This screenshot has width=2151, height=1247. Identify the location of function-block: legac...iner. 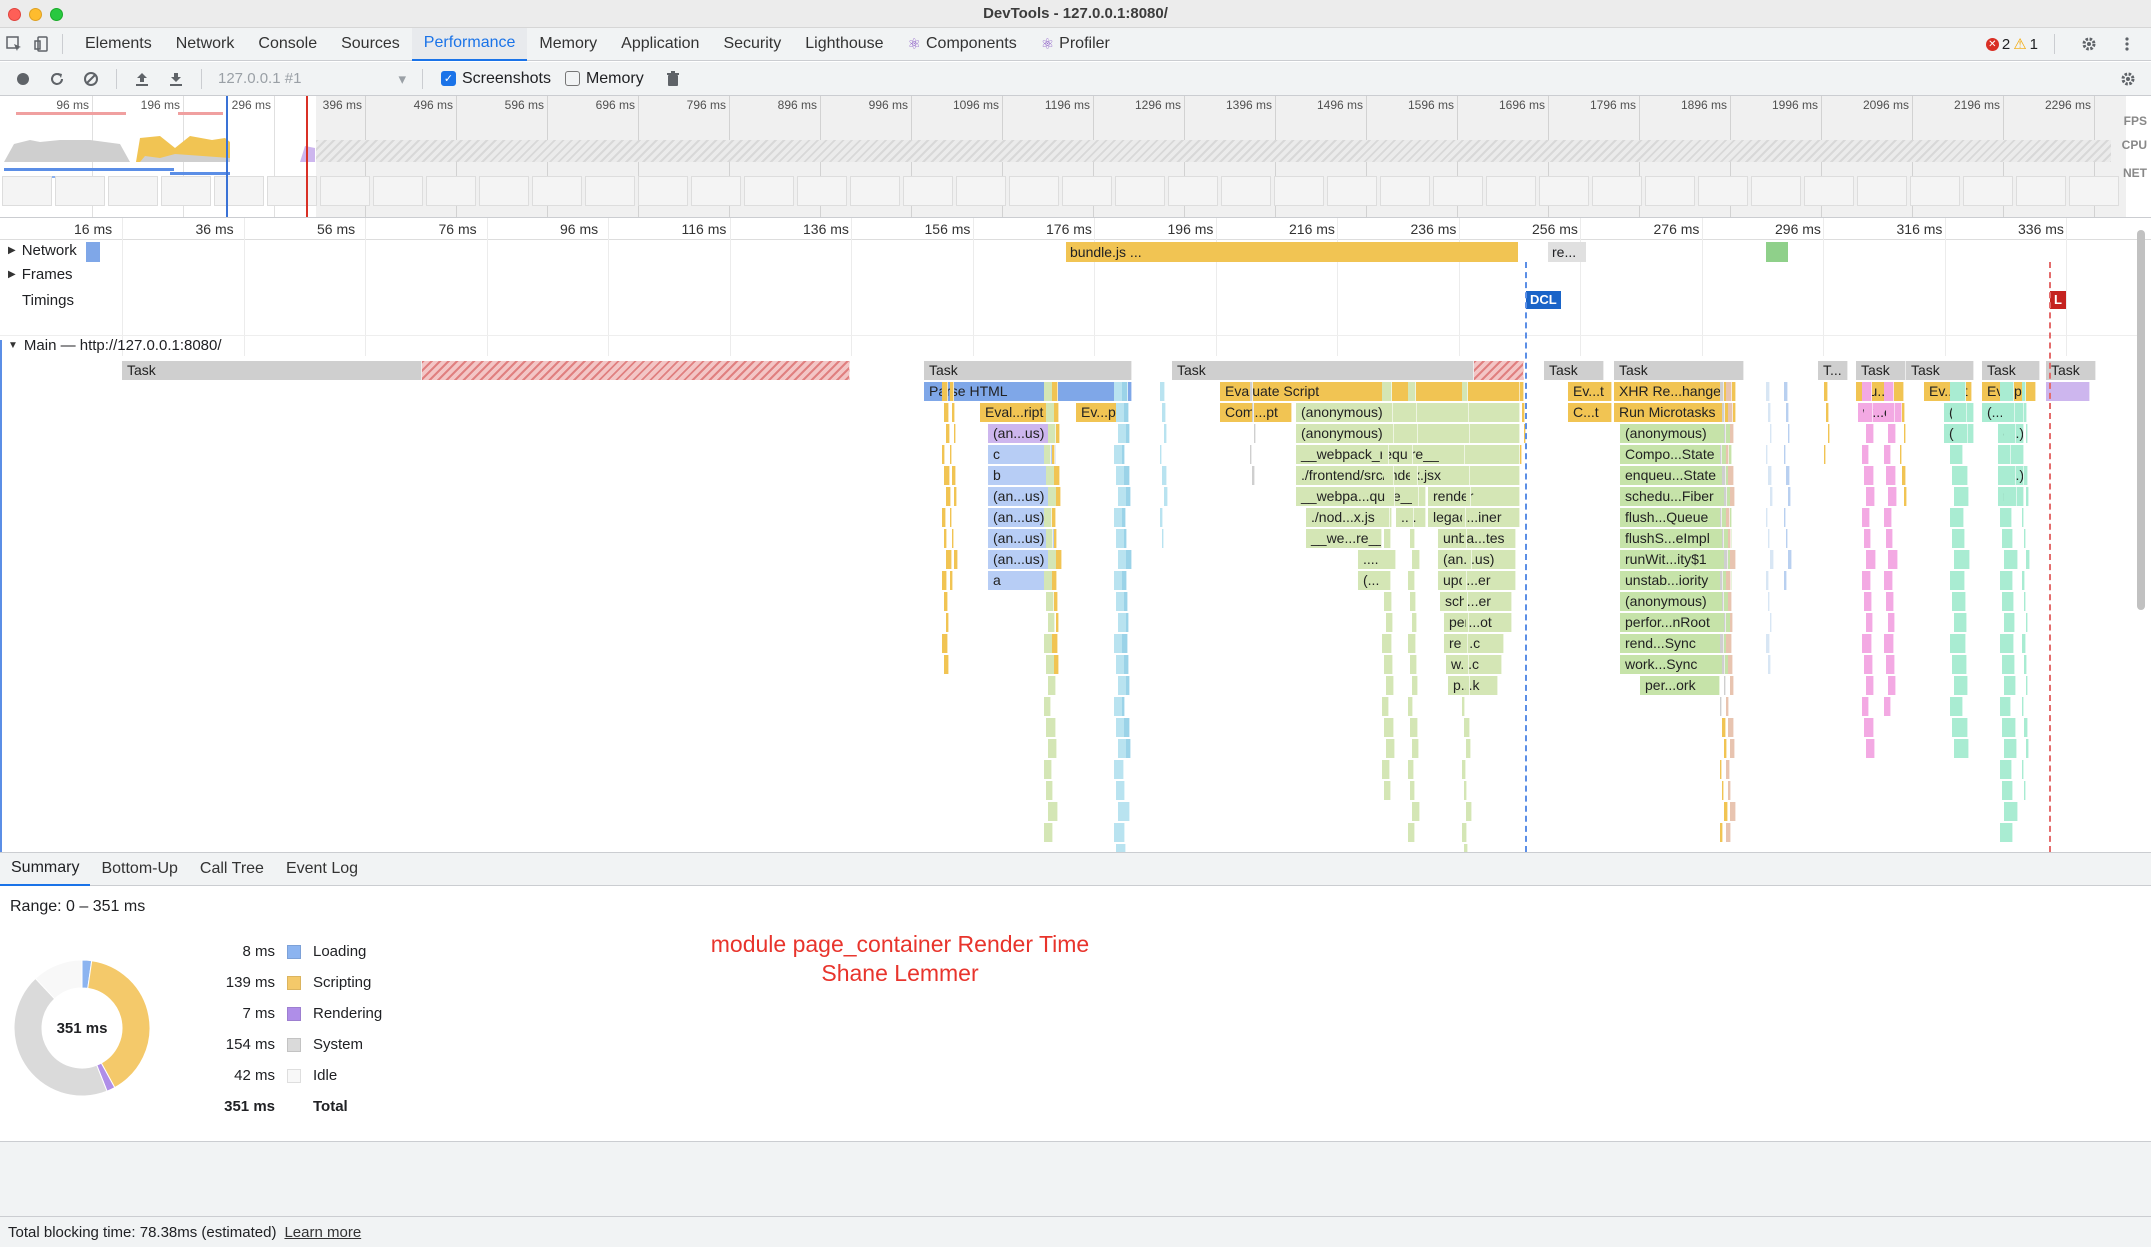
(1474, 517).